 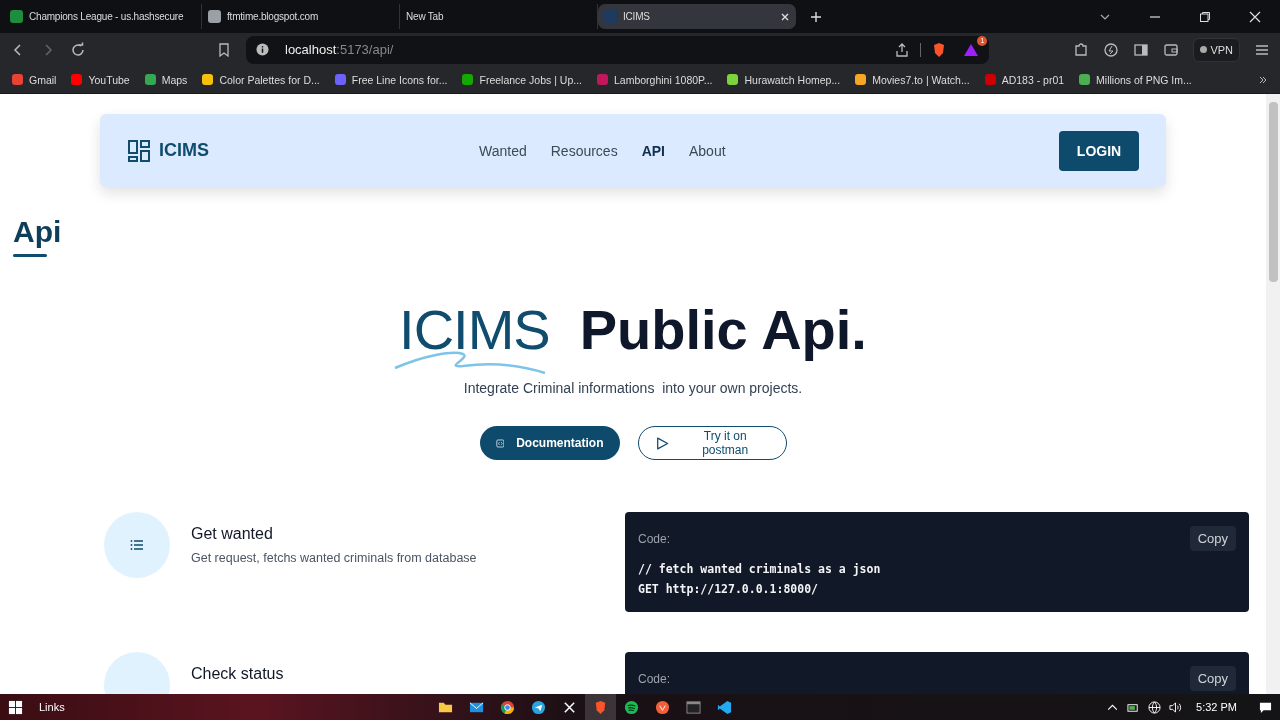 What do you see at coordinates (712, 443) in the screenshot?
I see `postman-button: Try it on postman` at bounding box center [712, 443].